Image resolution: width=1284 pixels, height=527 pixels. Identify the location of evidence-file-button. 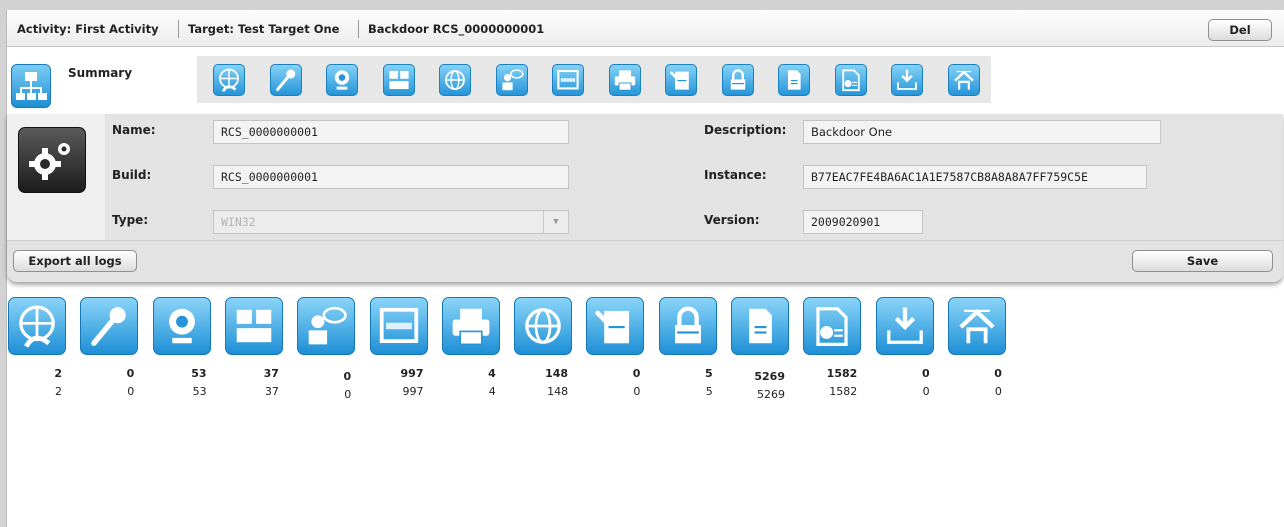
(760, 326).